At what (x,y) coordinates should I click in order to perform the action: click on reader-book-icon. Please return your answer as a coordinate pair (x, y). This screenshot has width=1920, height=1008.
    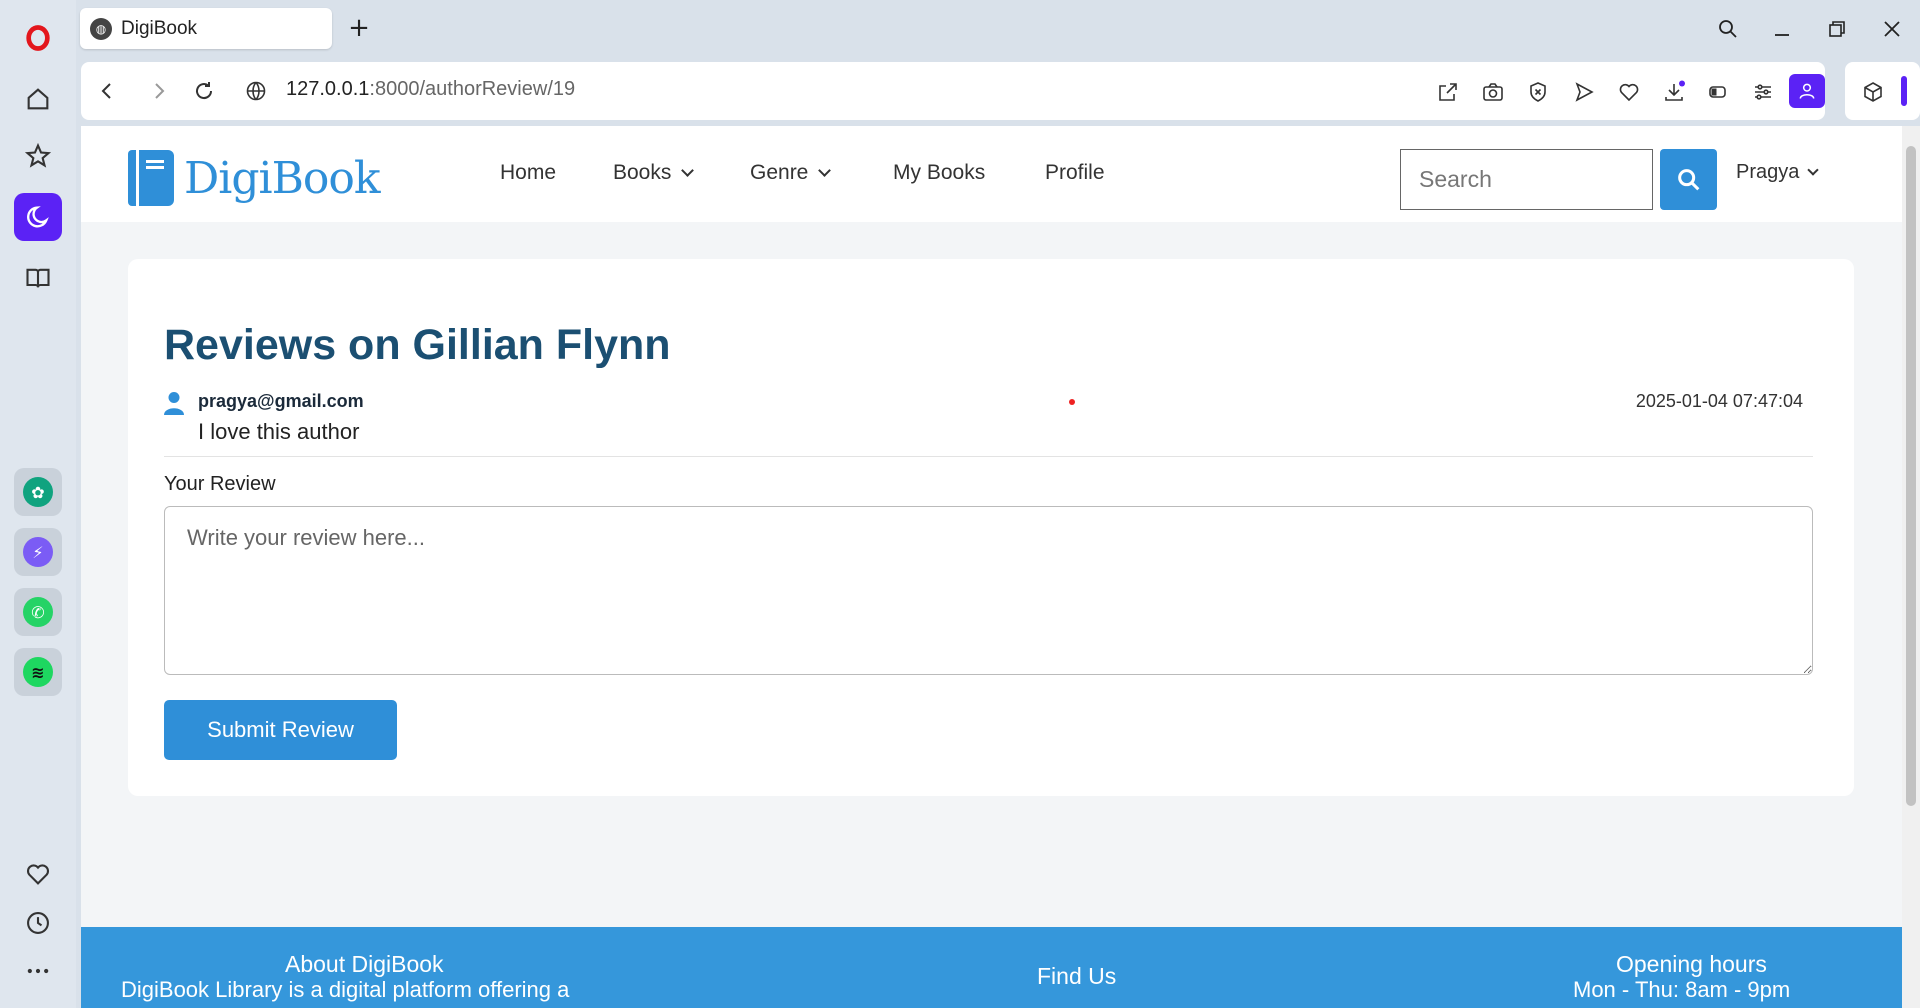
    Looking at the image, I should click on (38, 278).